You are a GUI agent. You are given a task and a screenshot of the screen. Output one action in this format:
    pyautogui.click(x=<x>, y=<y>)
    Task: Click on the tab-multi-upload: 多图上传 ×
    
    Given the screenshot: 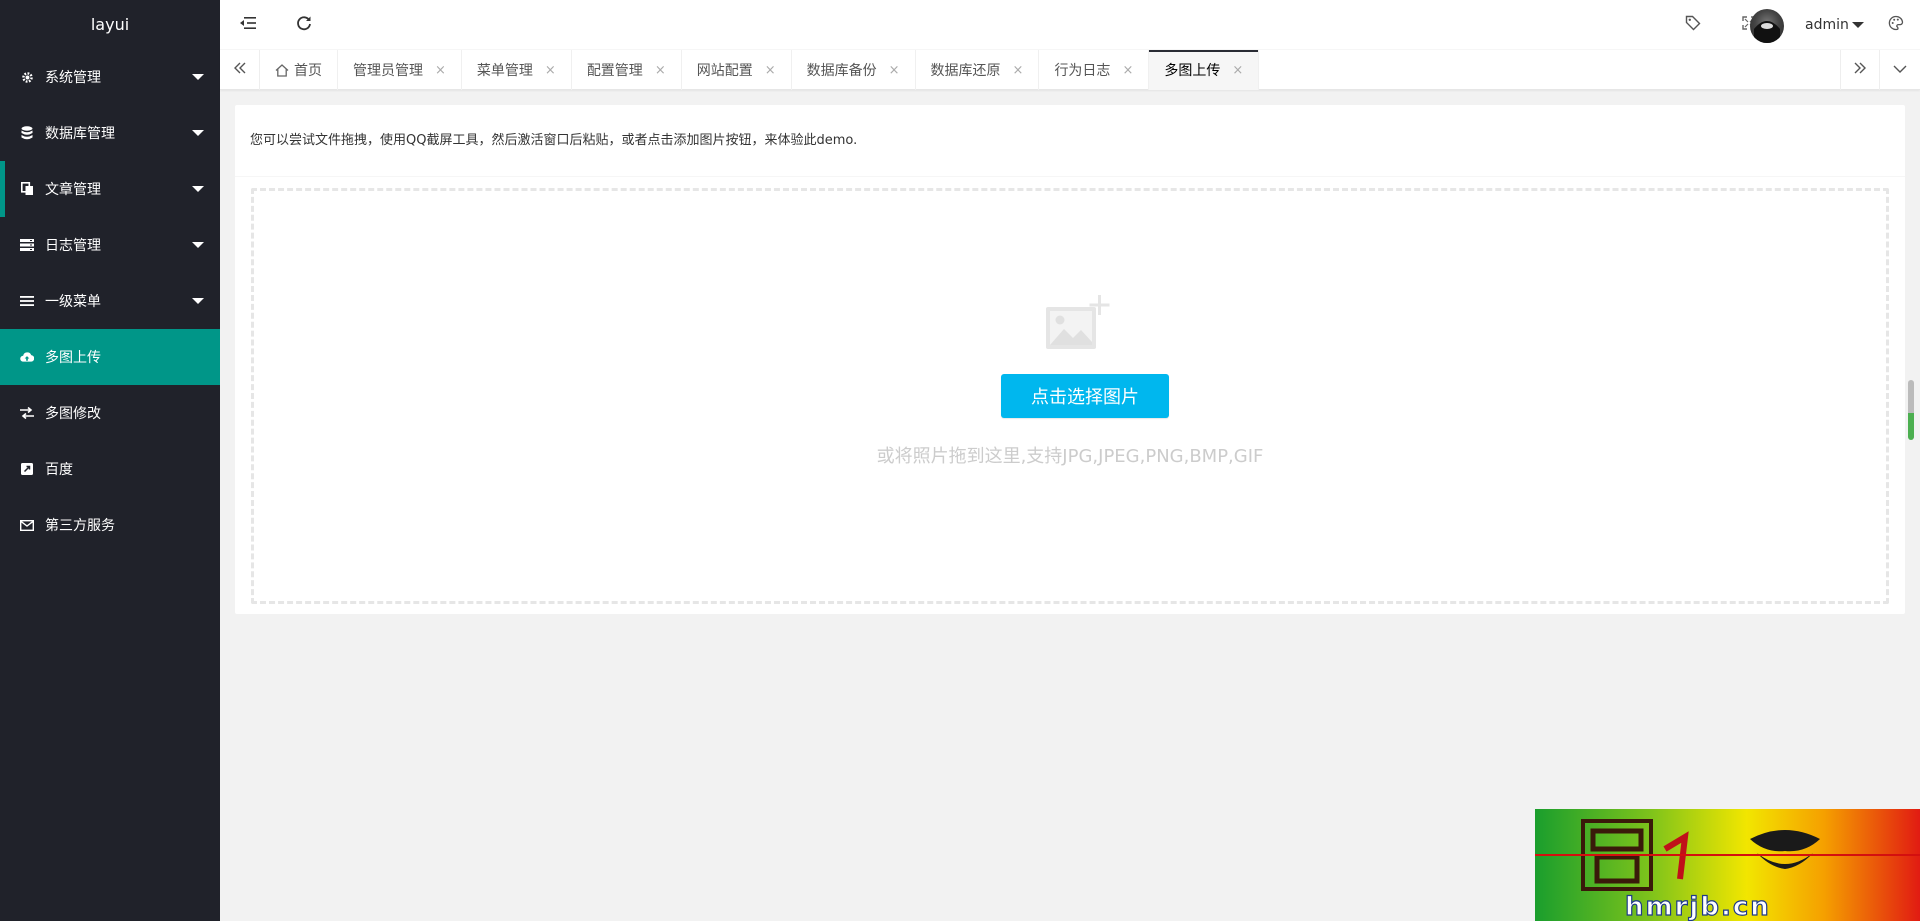 What is the action you would take?
    pyautogui.click(x=1204, y=70)
    